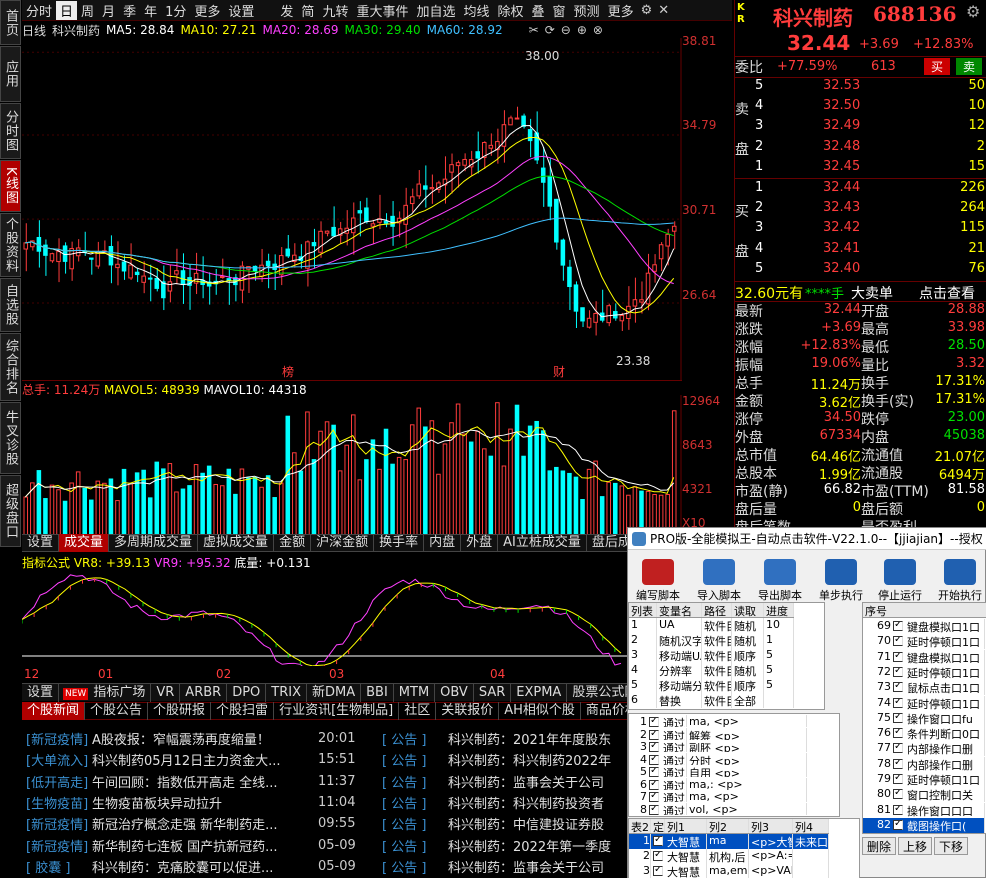  What do you see at coordinates (924, 703) in the screenshot?
I see `action-row: 74 延时停顿口1口` at bounding box center [924, 703].